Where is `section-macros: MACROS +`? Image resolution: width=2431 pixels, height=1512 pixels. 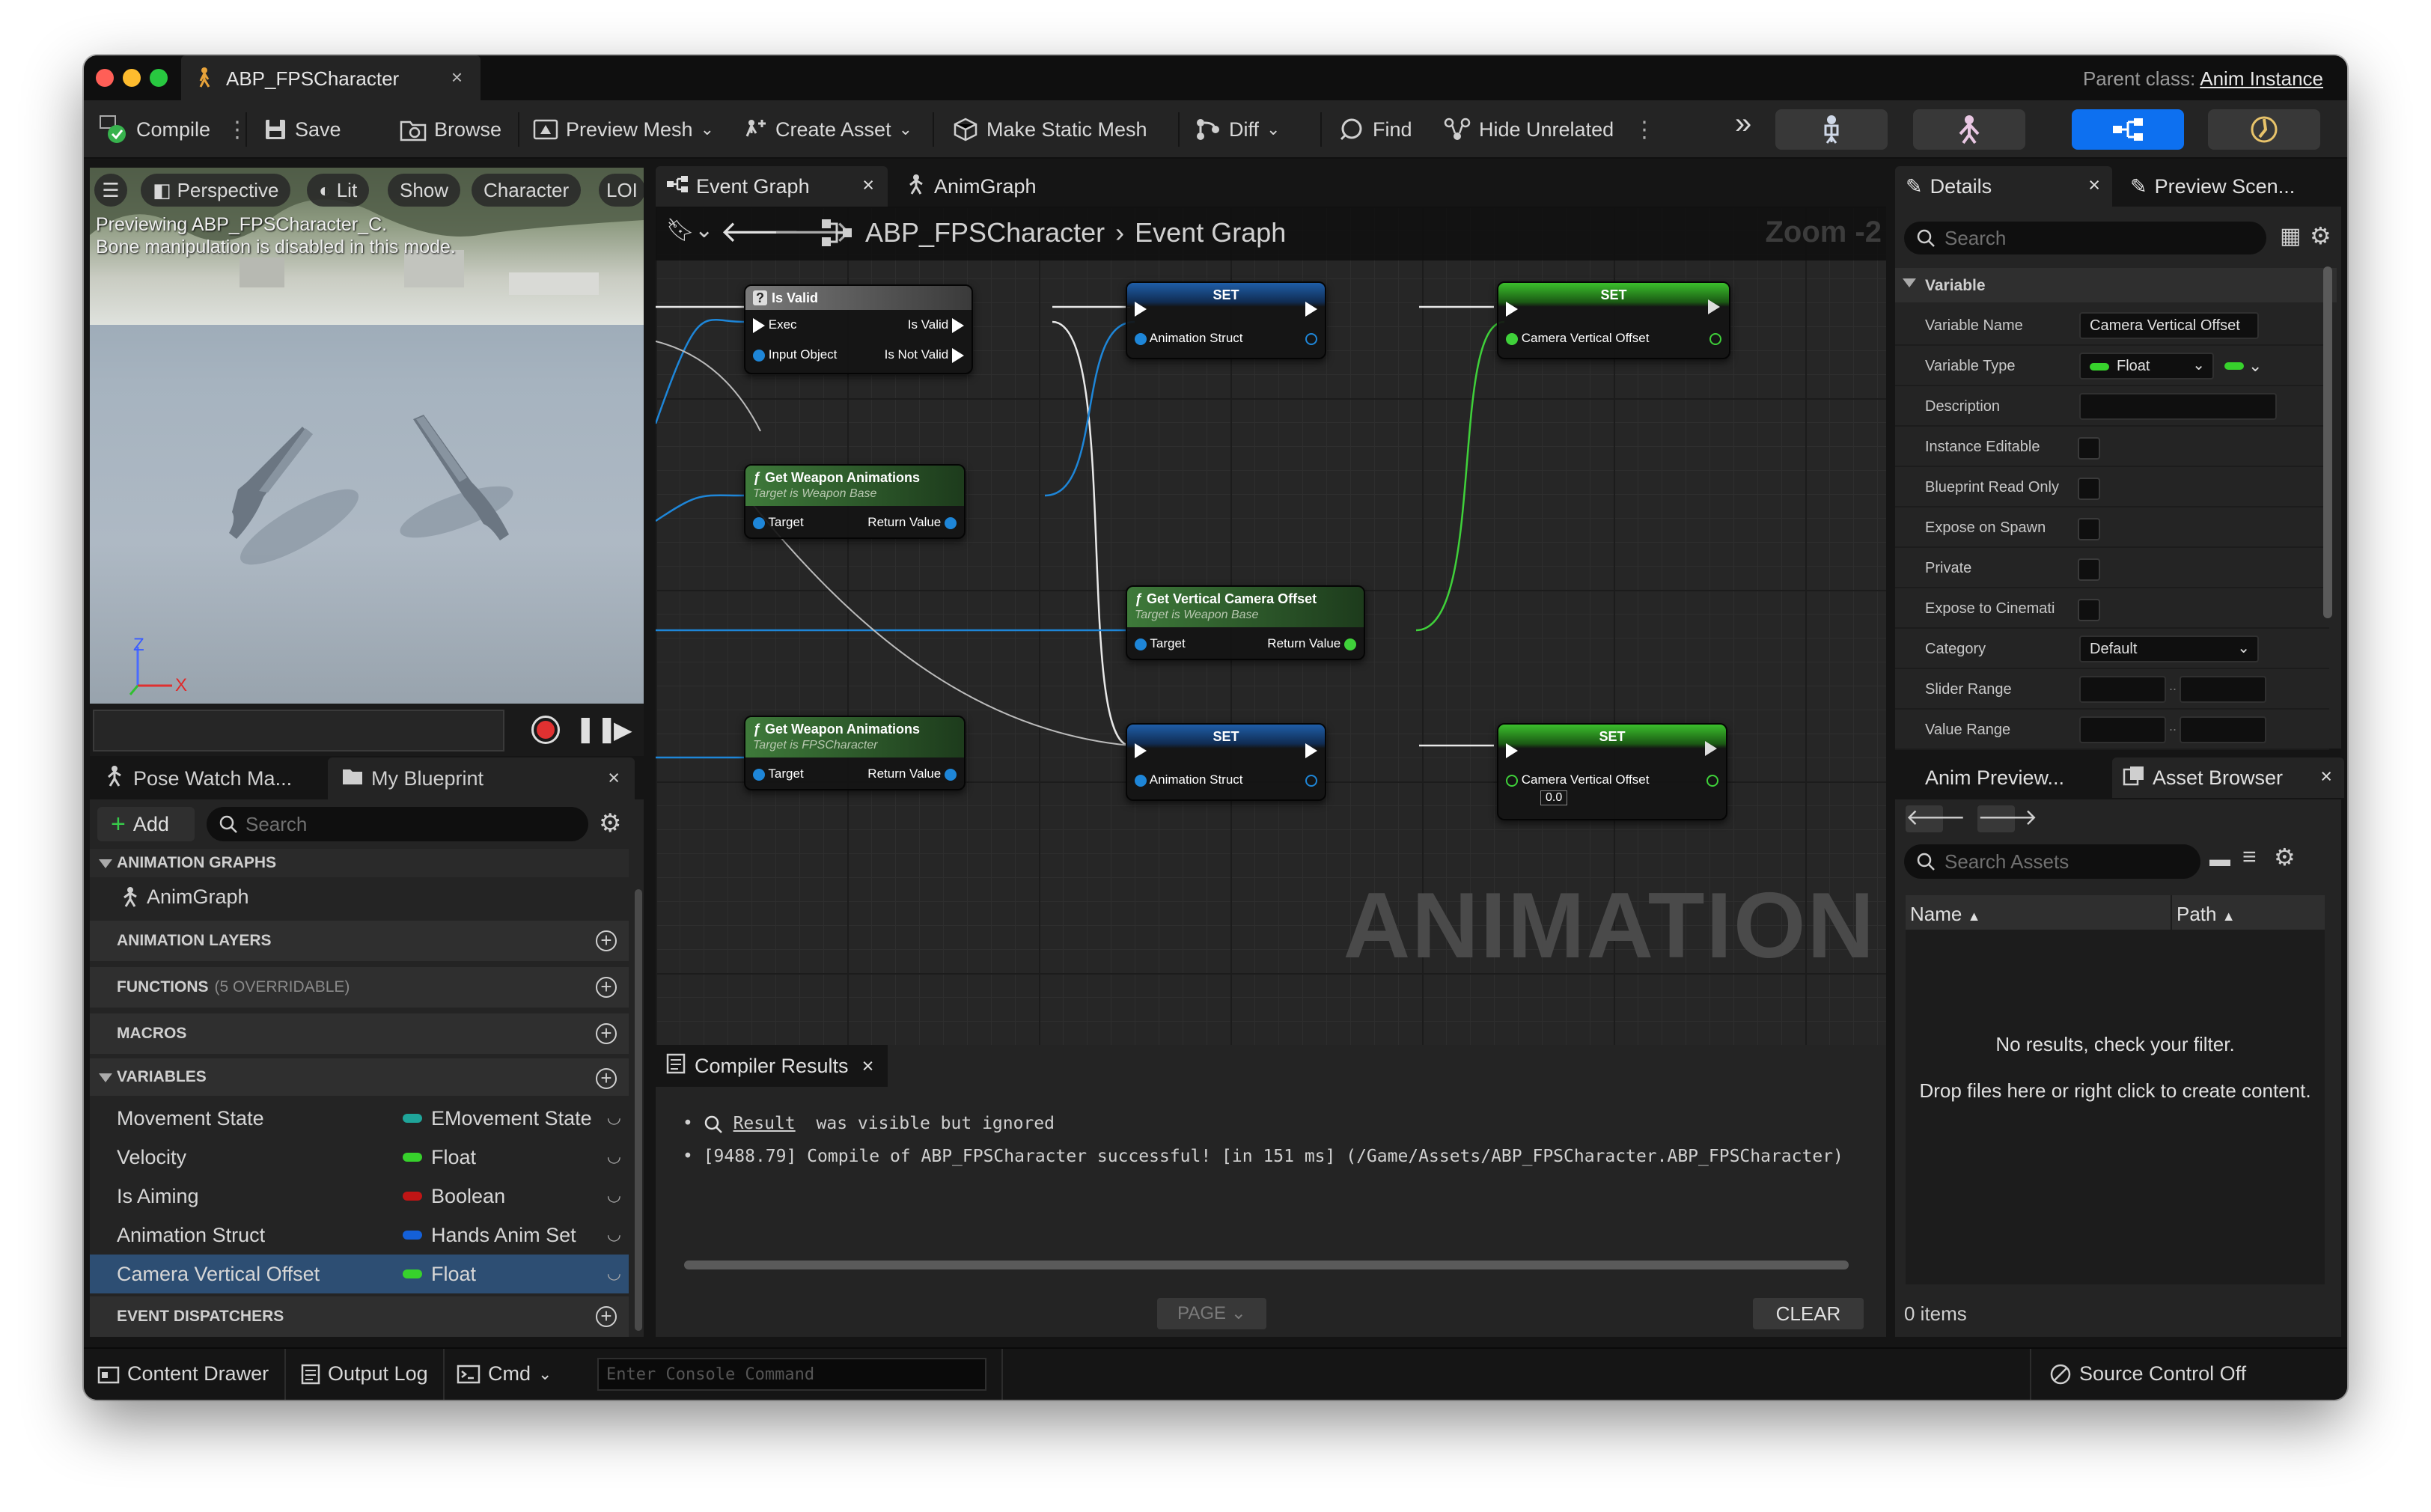
section-macros: MACROS + is located at coordinates (359, 1033).